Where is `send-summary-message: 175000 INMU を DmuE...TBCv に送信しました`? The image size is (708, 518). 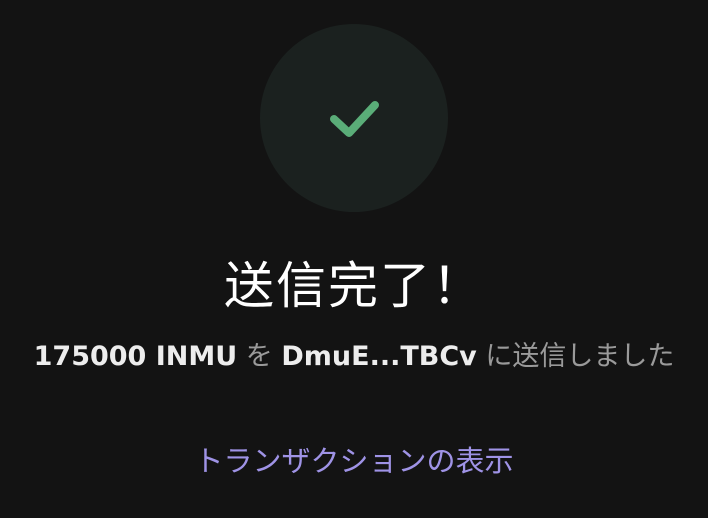 send-summary-message: 175000 INMU を DmuE...TBCv に送信しました is located at coordinates (354, 357).